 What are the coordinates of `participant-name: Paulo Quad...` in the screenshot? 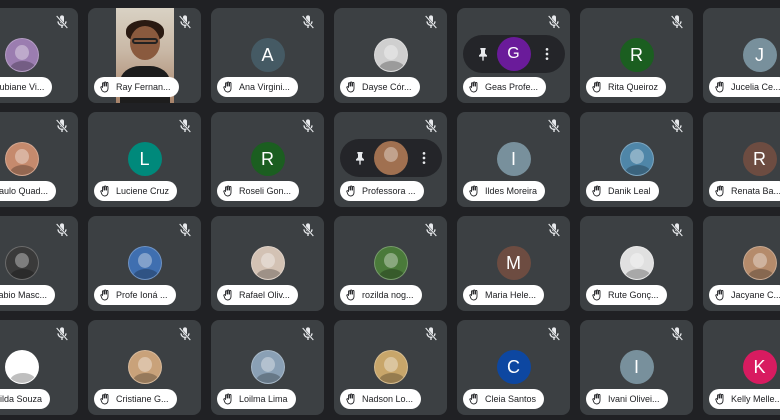 It's located at (24, 191).